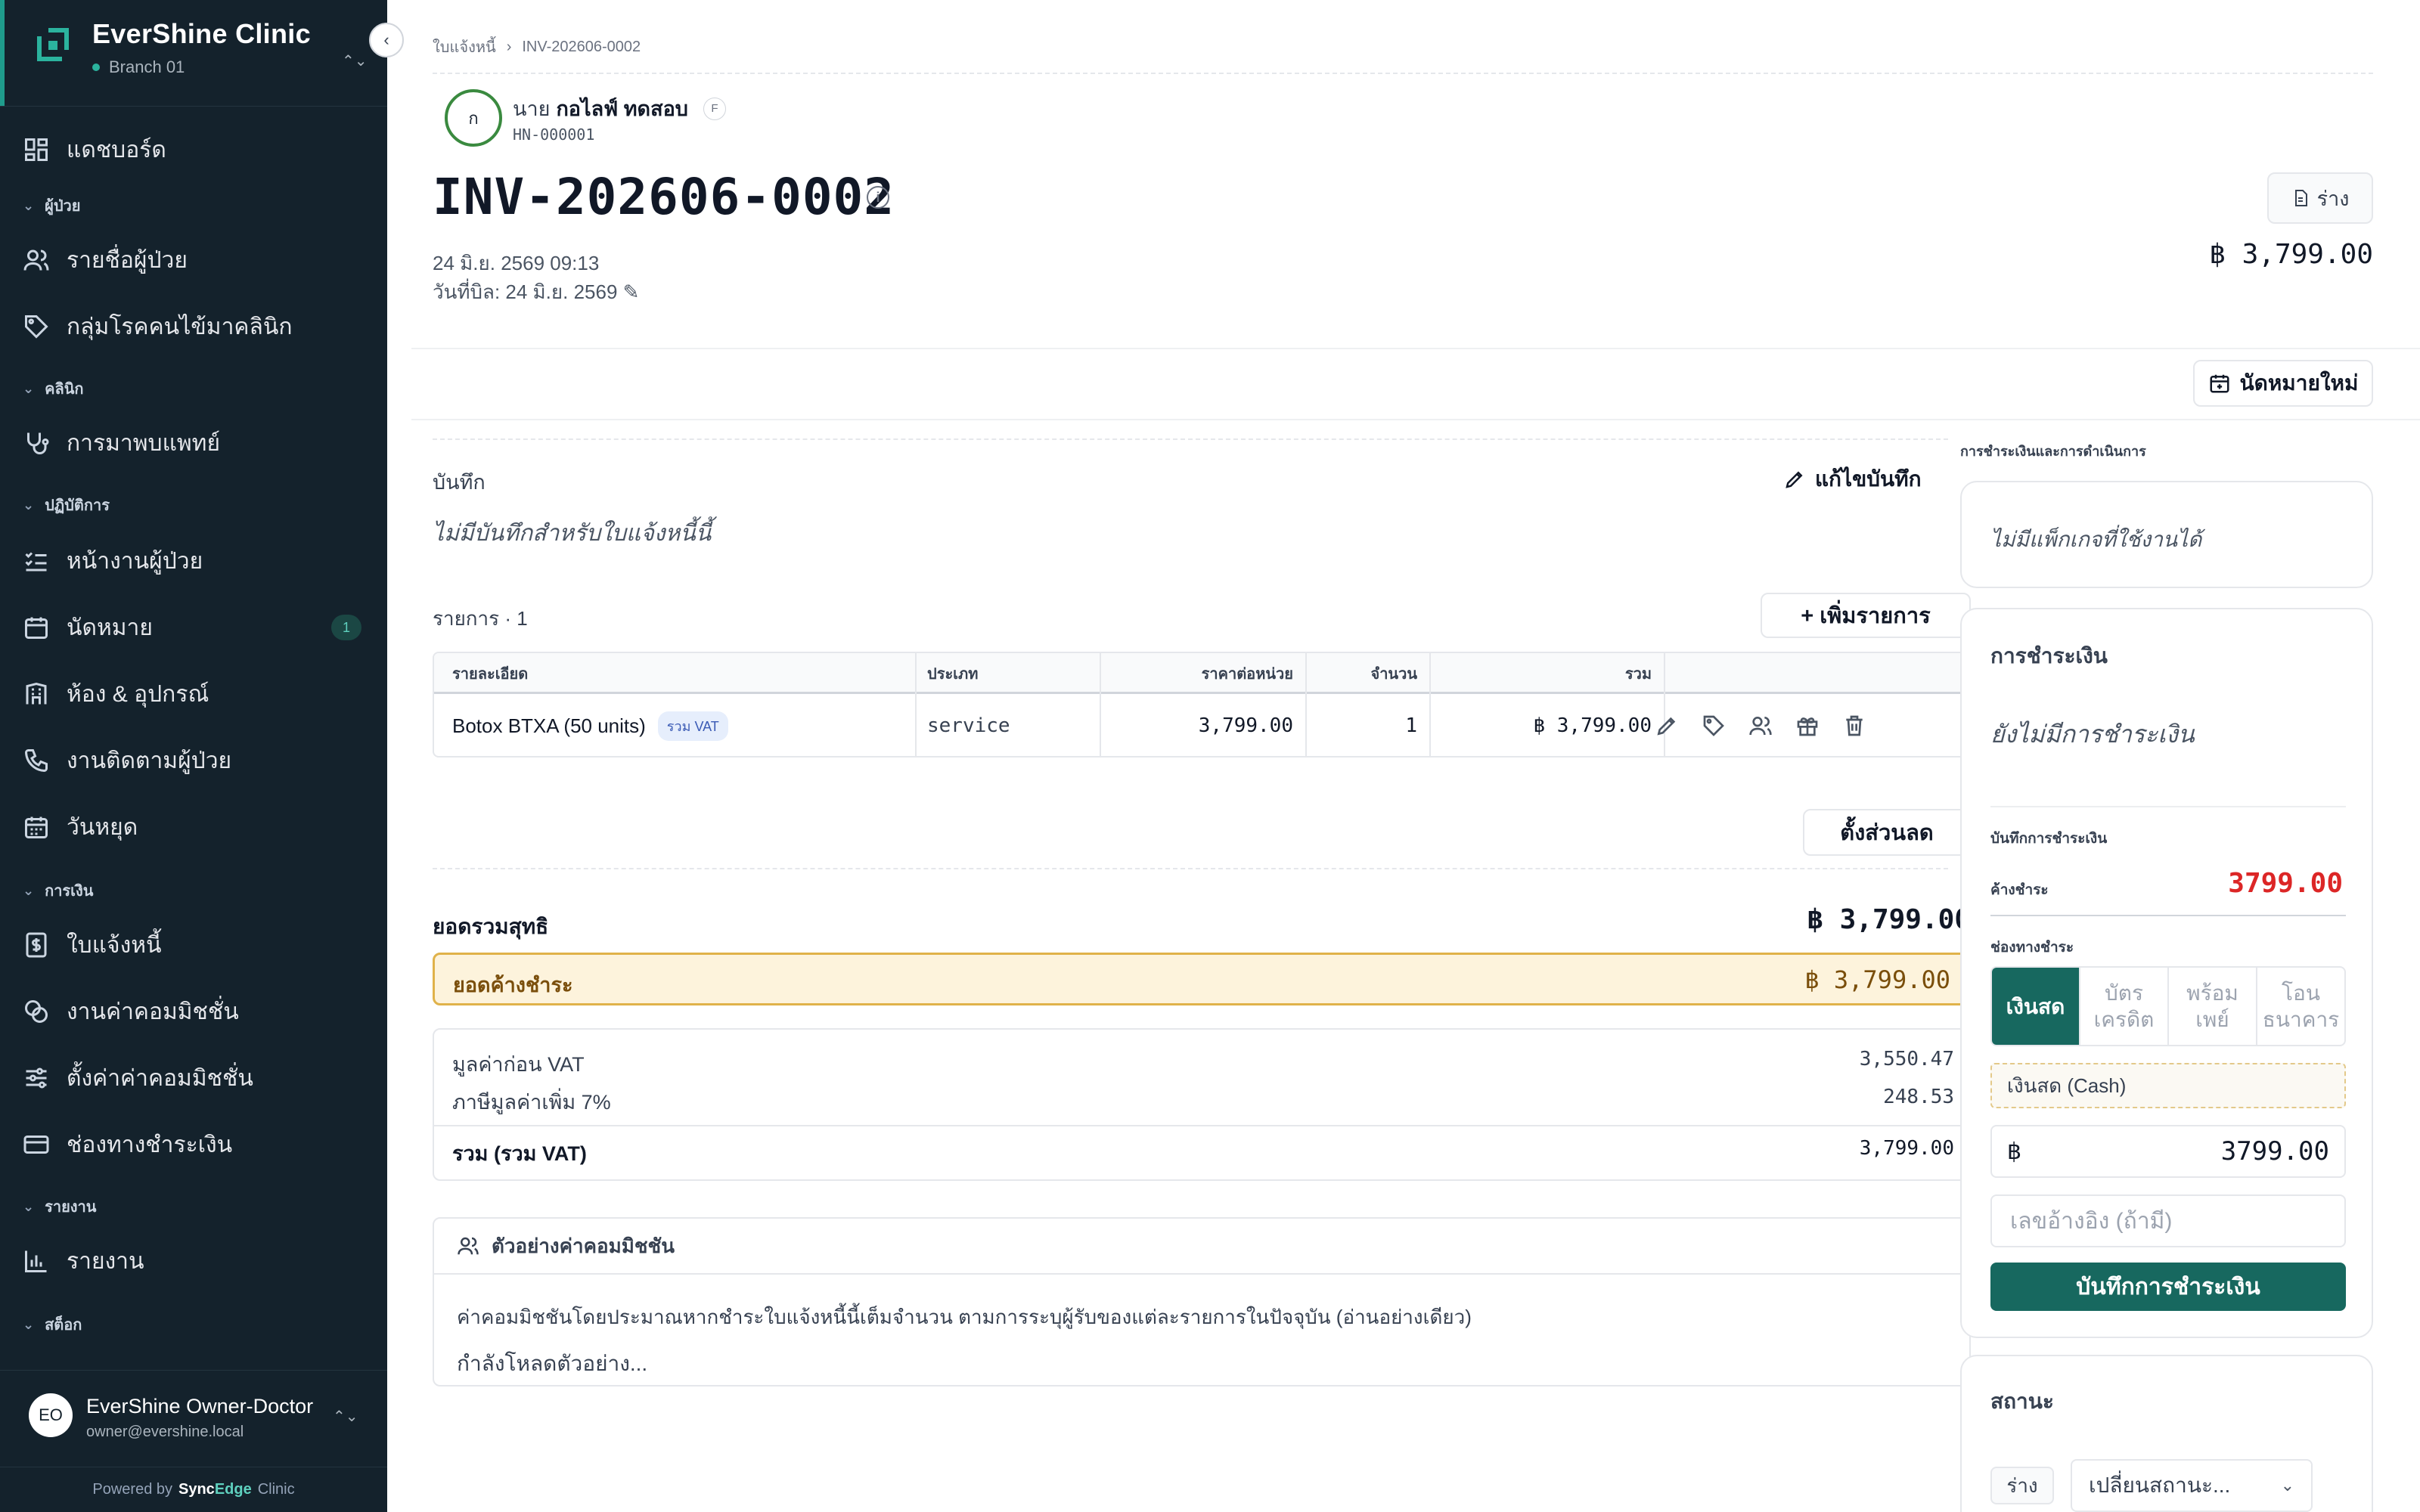 The width and height of the screenshot is (2420, 1512). Describe the element at coordinates (195, 945) in the screenshot. I see `sidebar-item-invoices: ใบแจ้งหนี้` at that location.